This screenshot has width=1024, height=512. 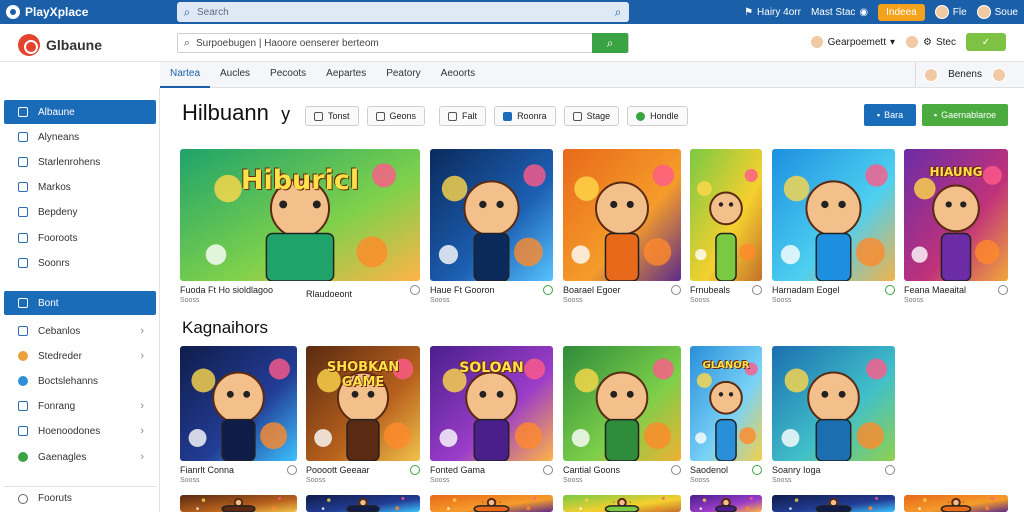 I want to click on game-card: HIAUNG Feana Maeaital Sooss, so click(x=956, y=226).